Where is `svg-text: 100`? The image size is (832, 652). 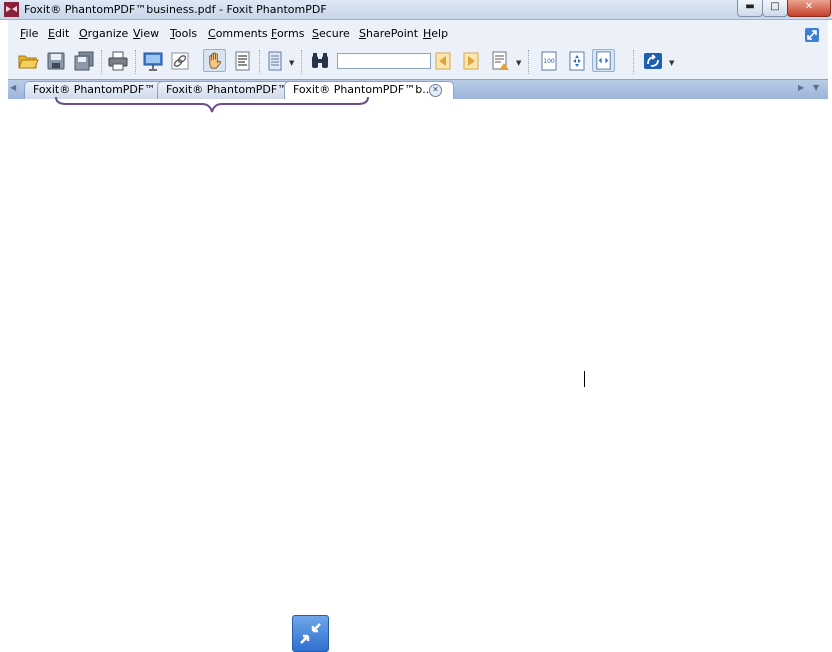 svg-text: 100 is located at coordinates (549, 61).